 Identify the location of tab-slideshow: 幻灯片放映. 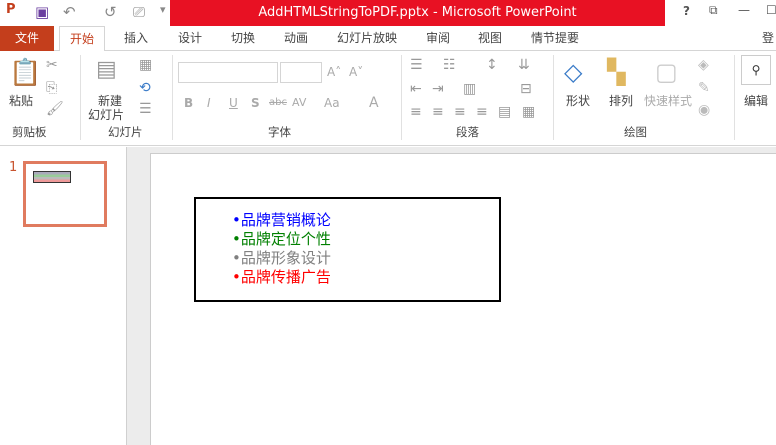
(367, 38).